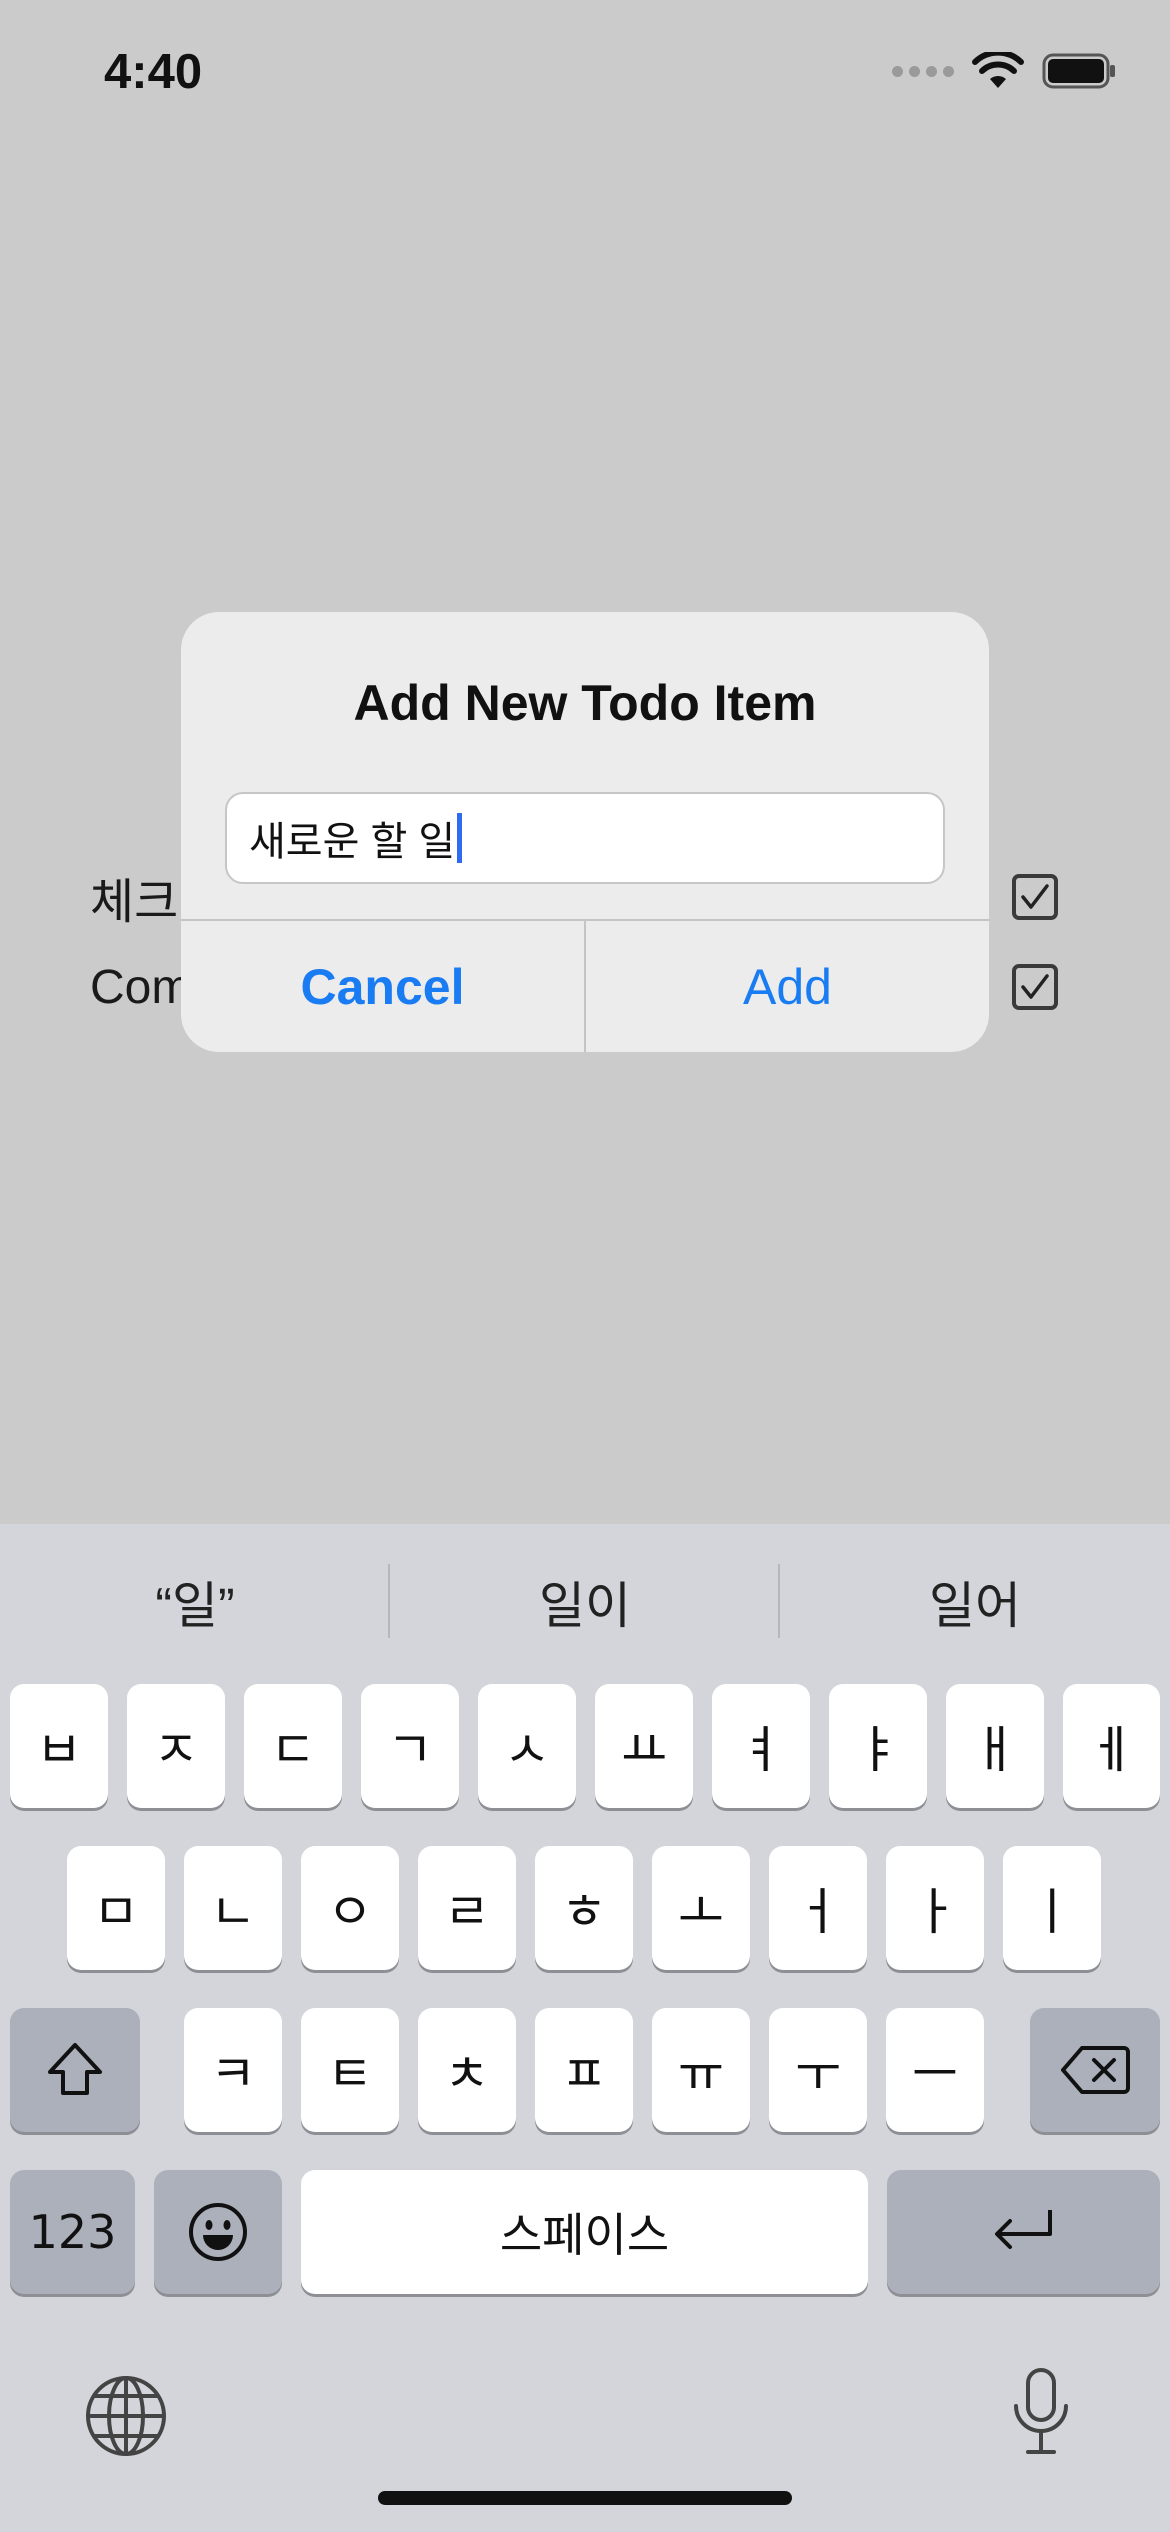 The width and height of the screenshot is (1170, 2532). What do you see at coordinates (195, 1602) in the screenshot?
I see `suggestion-item: “일”` at bounding box center [195, 1602].